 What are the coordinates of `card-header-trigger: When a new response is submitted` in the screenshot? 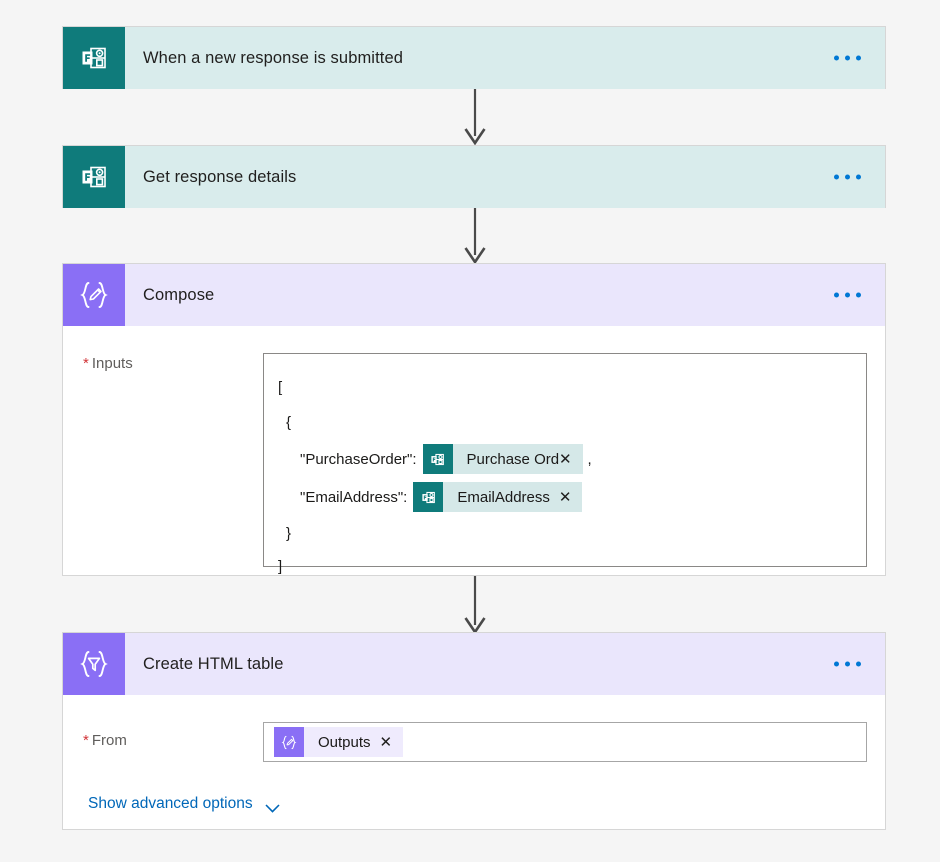 It's located at (474, 58).